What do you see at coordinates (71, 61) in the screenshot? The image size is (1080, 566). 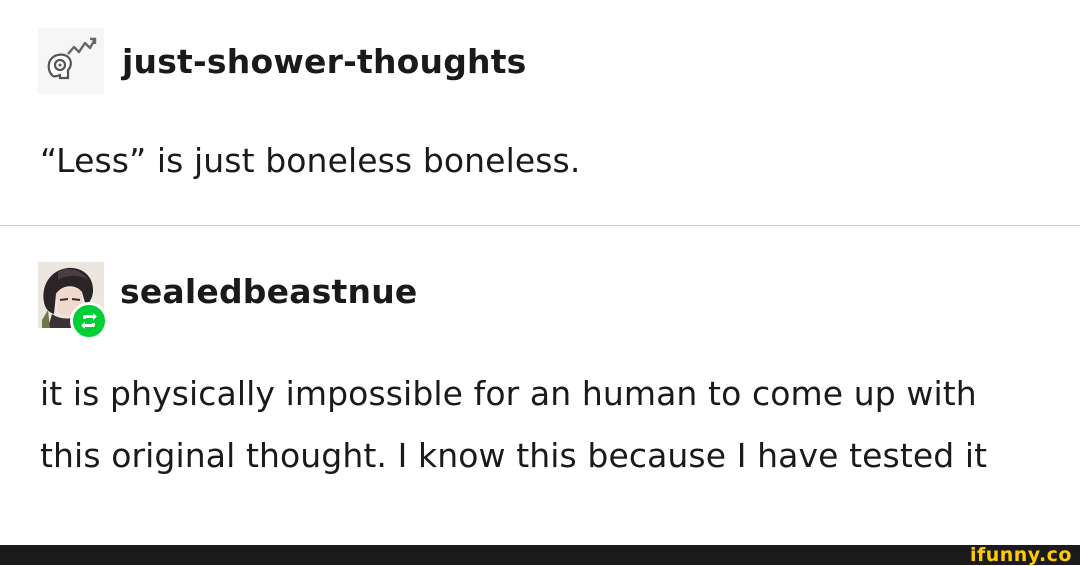 I see `head-gears-icon` at bounding box center [71, 61].